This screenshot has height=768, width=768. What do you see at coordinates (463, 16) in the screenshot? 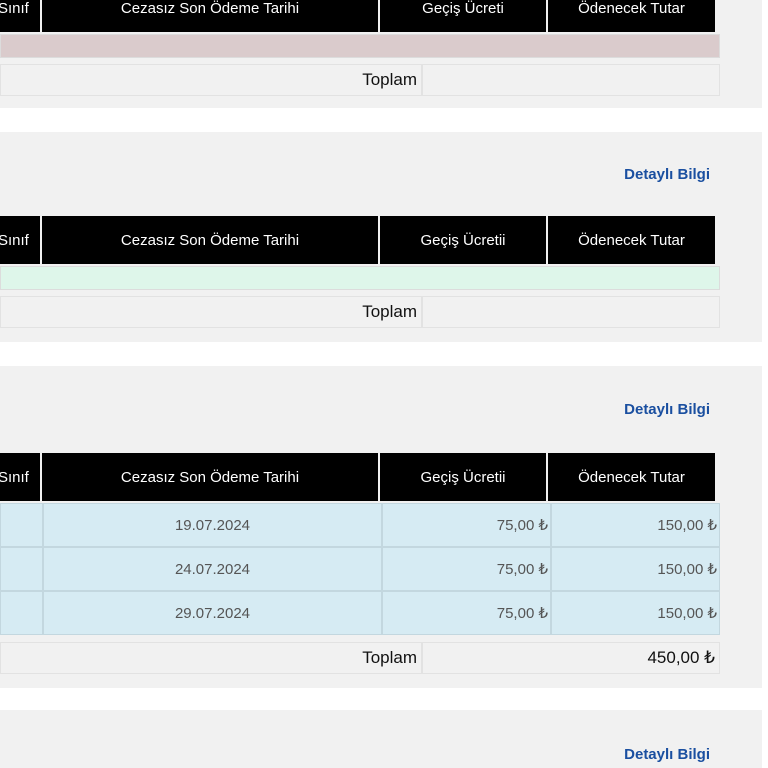
I see `header-toll-fee: Geçiş Ücreti` at bounding box center [463, 16].